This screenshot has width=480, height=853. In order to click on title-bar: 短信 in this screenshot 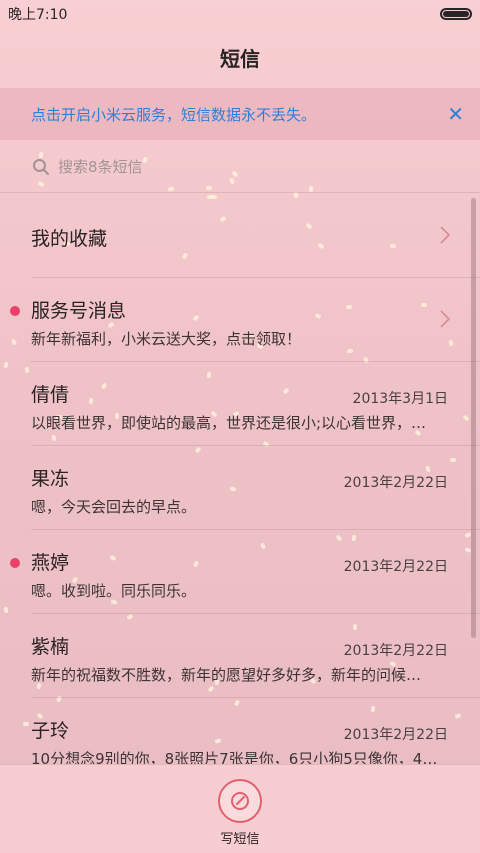, I will do `click(240, 57)`.